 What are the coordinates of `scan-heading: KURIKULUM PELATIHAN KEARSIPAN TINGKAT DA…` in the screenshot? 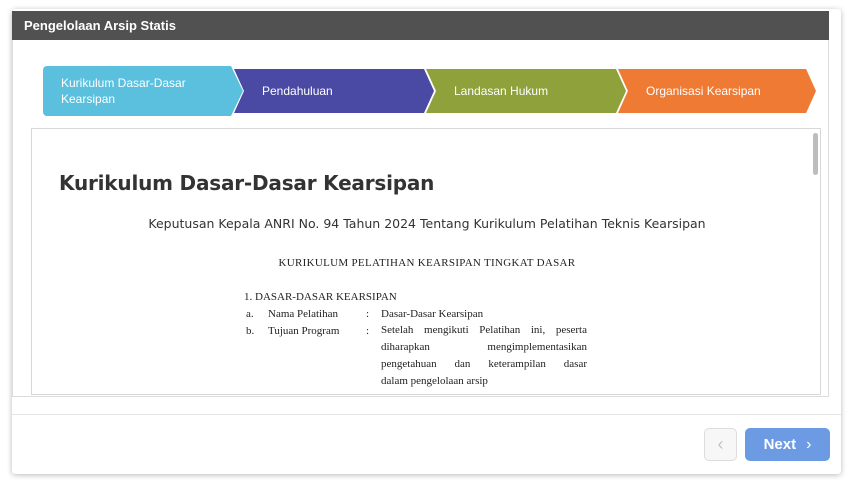 It's located at (427, 263).